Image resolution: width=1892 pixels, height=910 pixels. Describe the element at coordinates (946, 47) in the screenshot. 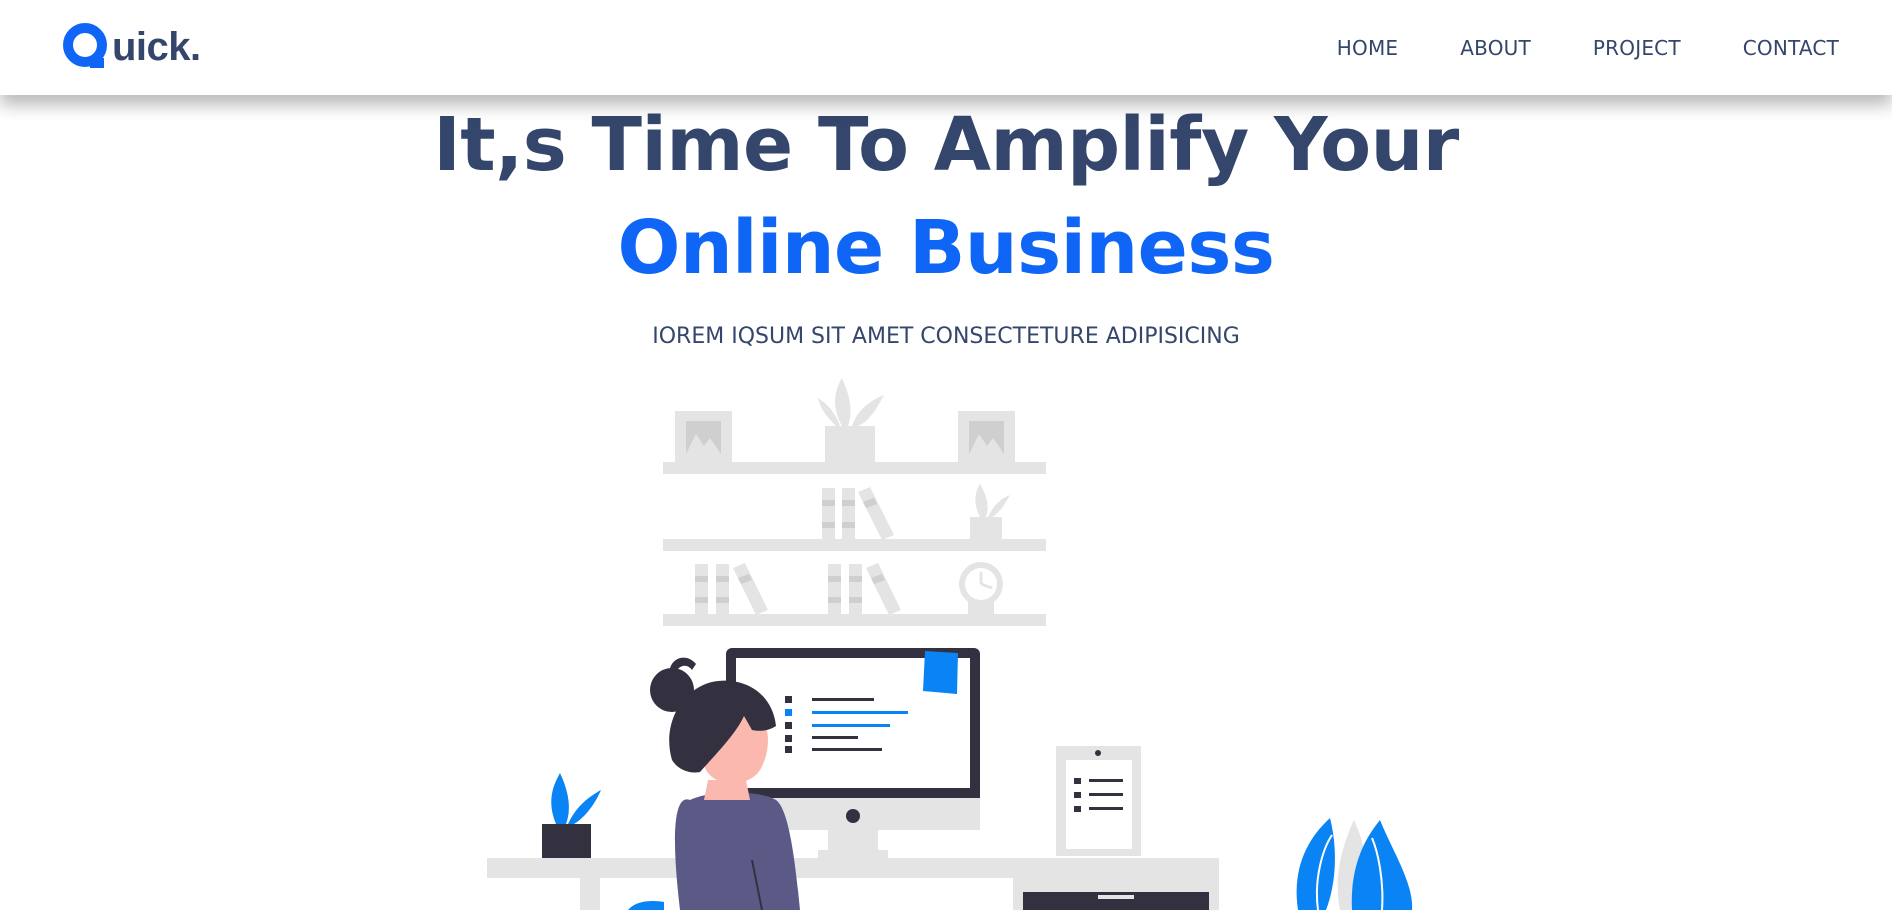

I see `navbar: uick. HOME ABOUT PROJECT CONTACT` at that location.